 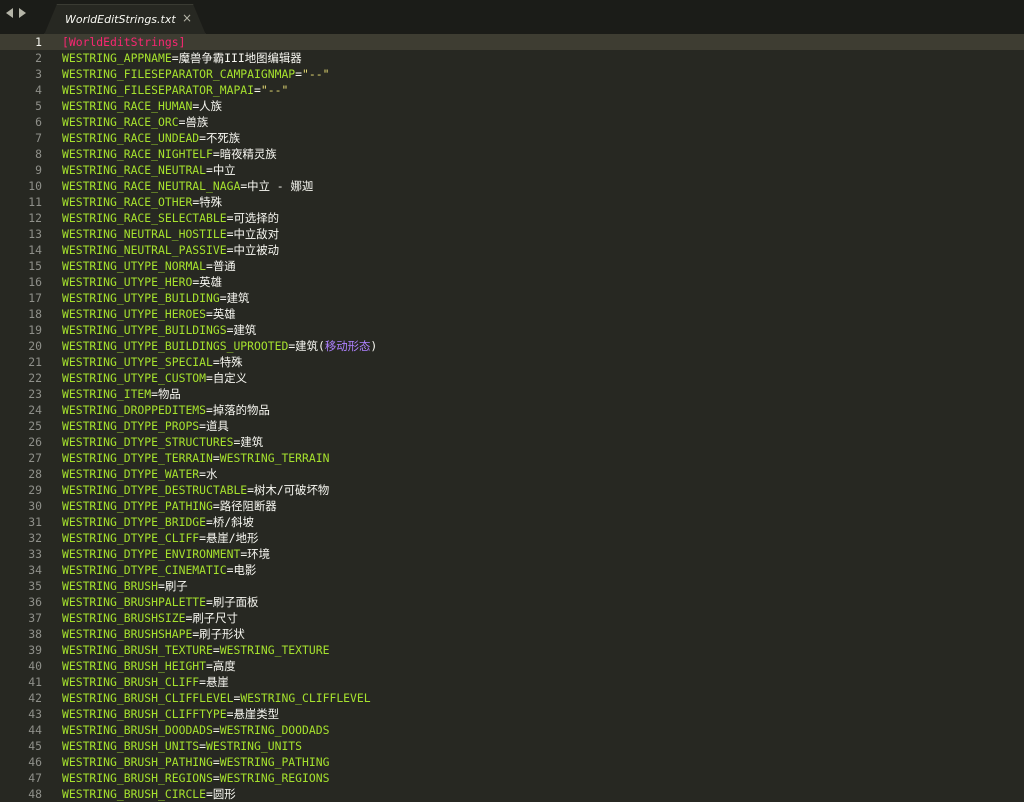 What do you see at coordinates (134, 794) in the screenshot?
I see `string-key: WESTRING_BRUSH_CIRCLE` at bounding box center [134, 794].